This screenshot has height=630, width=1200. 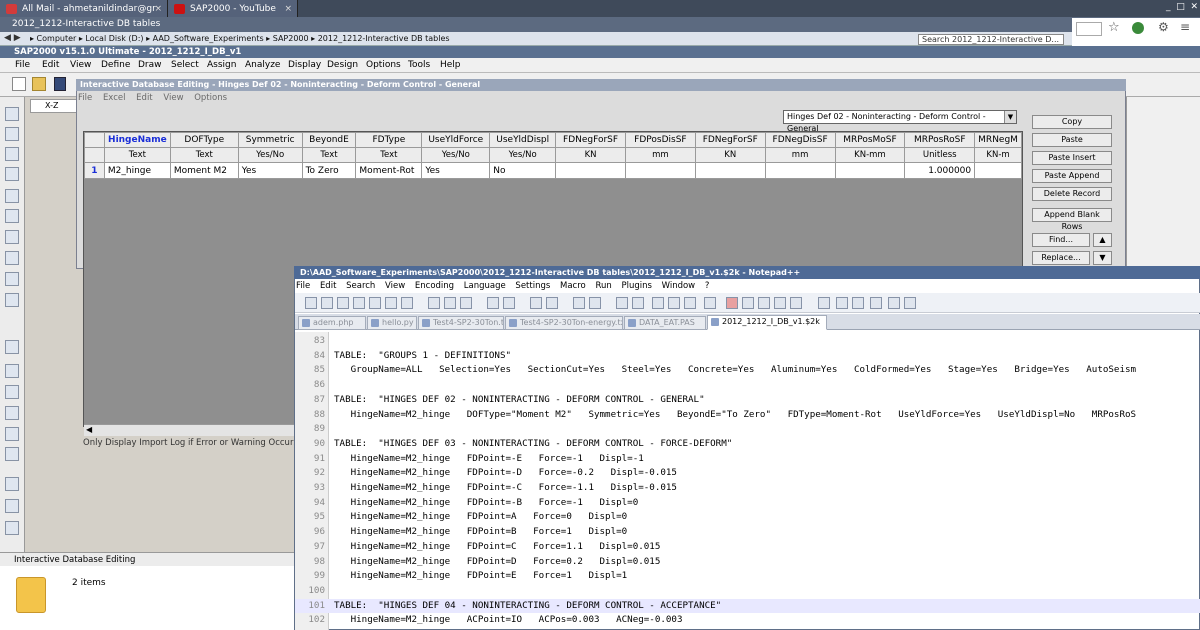 What do you see at coordinates (342, 65) in the screenshot?
I see `menu-design: Design` at bounding box center [342, 65].